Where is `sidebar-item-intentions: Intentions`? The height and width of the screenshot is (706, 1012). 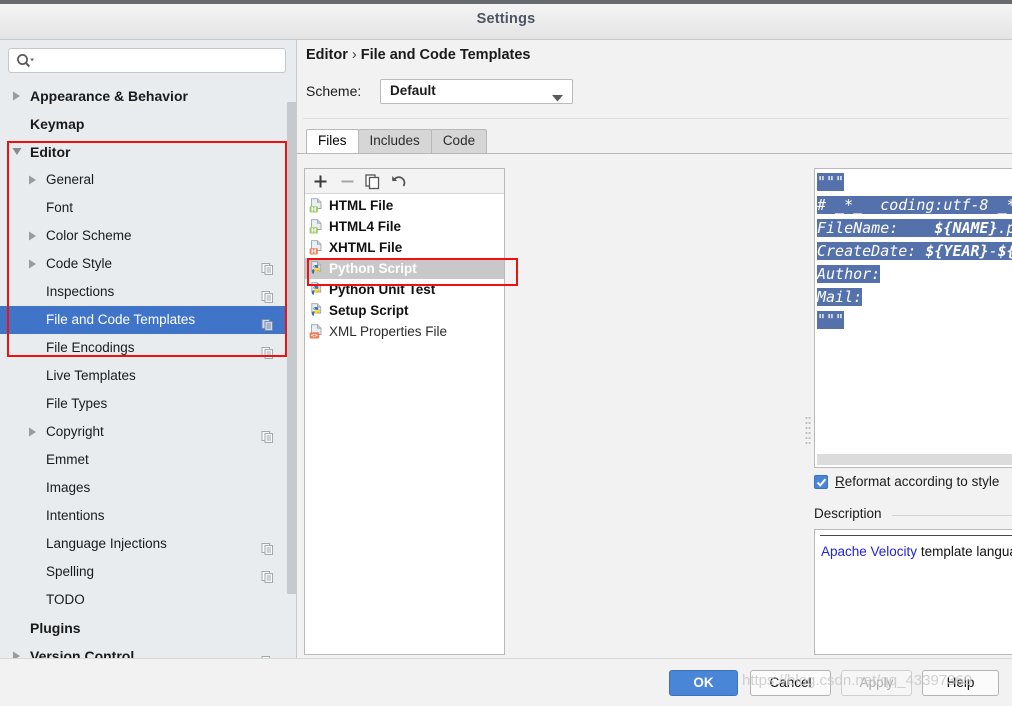
sidebar-item-intentions: Intentions is located at coordinates (144, 516).